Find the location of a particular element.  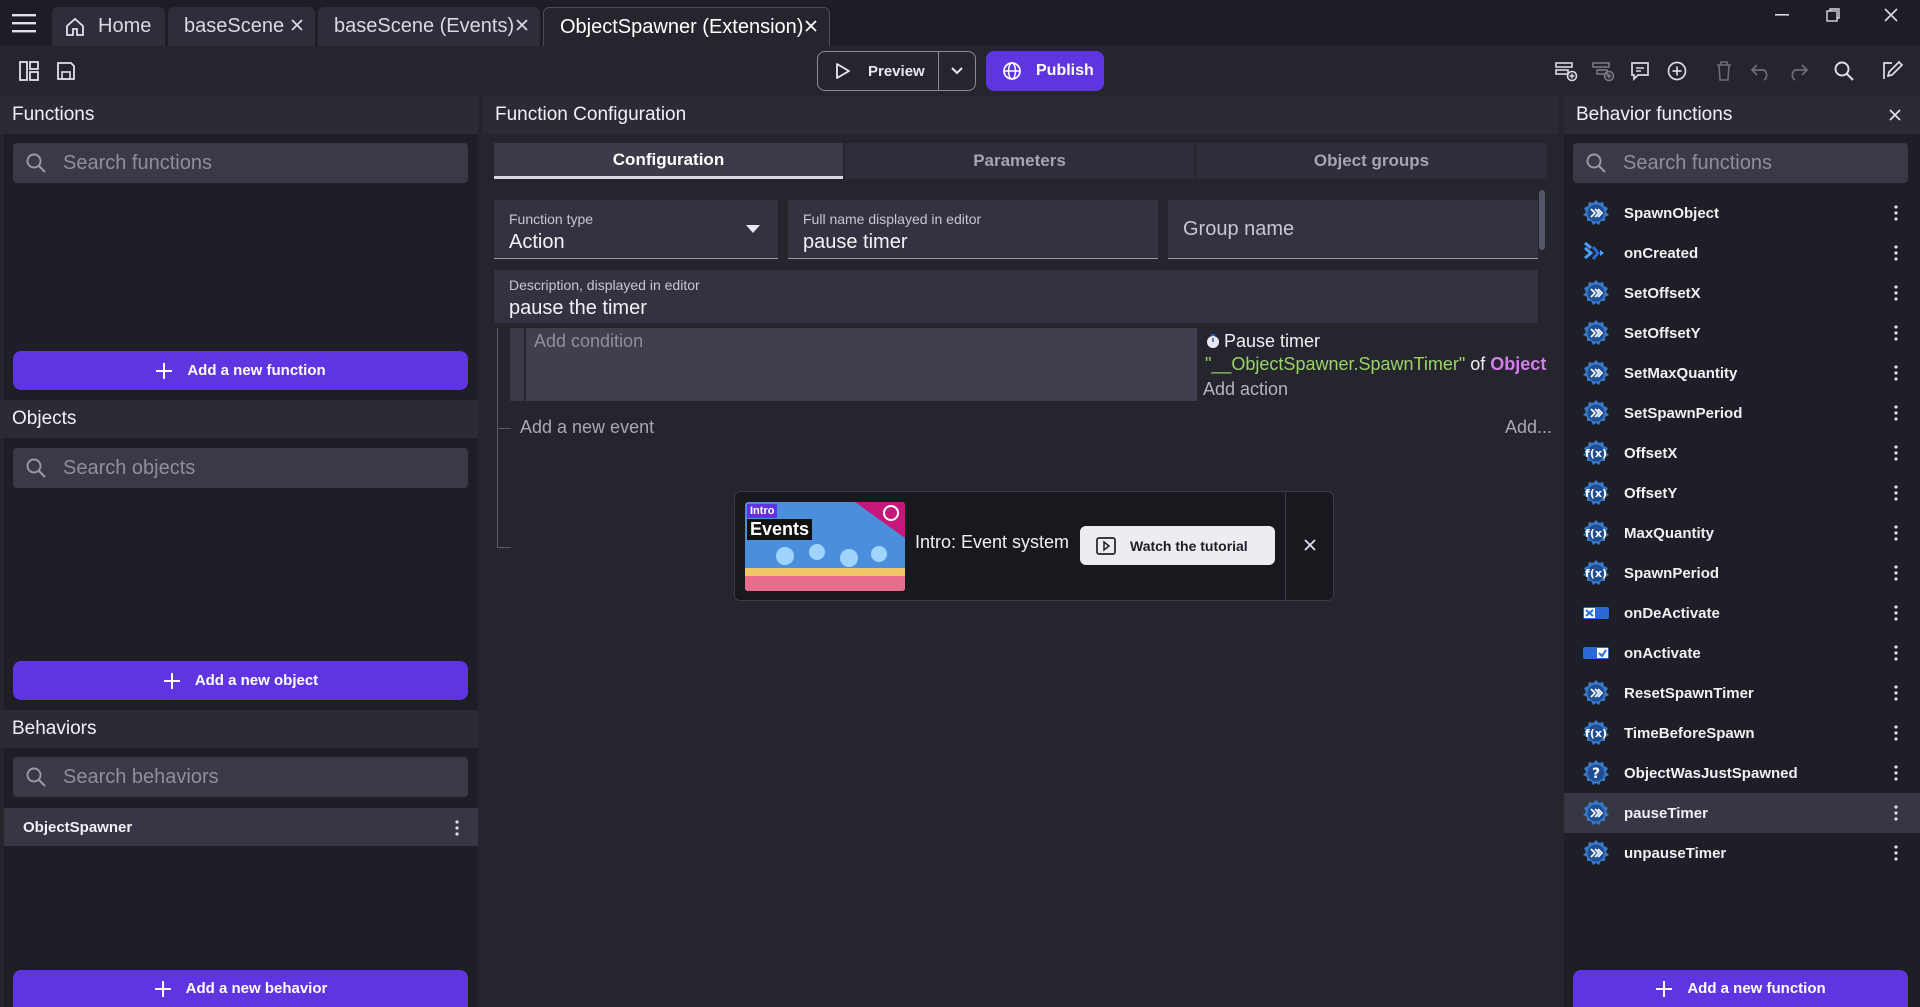

add-new-object-button: Add a new object is located at coordinates (240, 680).